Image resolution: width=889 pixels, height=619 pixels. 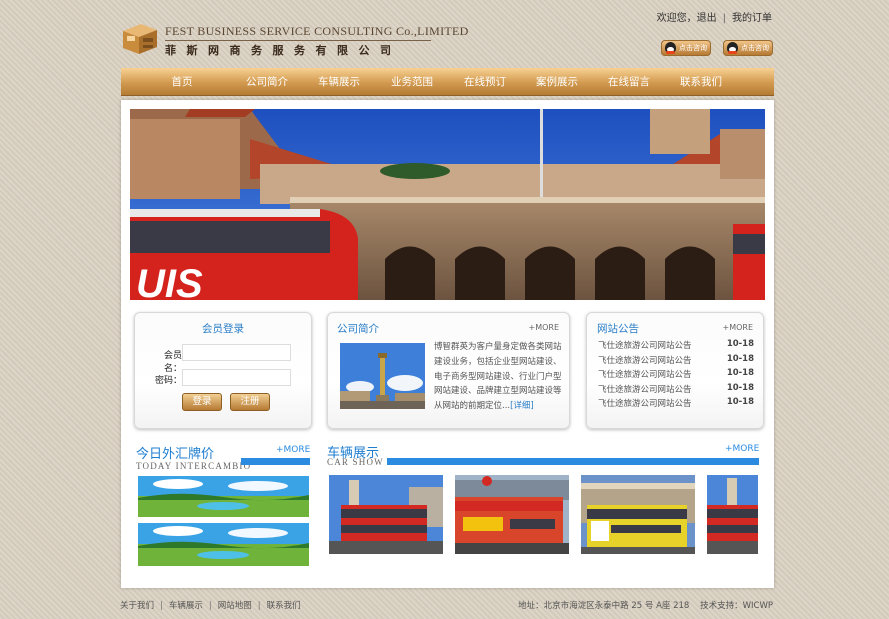 I want to click on nav-item-messages: 在线留言, so click(x=629, y=81).